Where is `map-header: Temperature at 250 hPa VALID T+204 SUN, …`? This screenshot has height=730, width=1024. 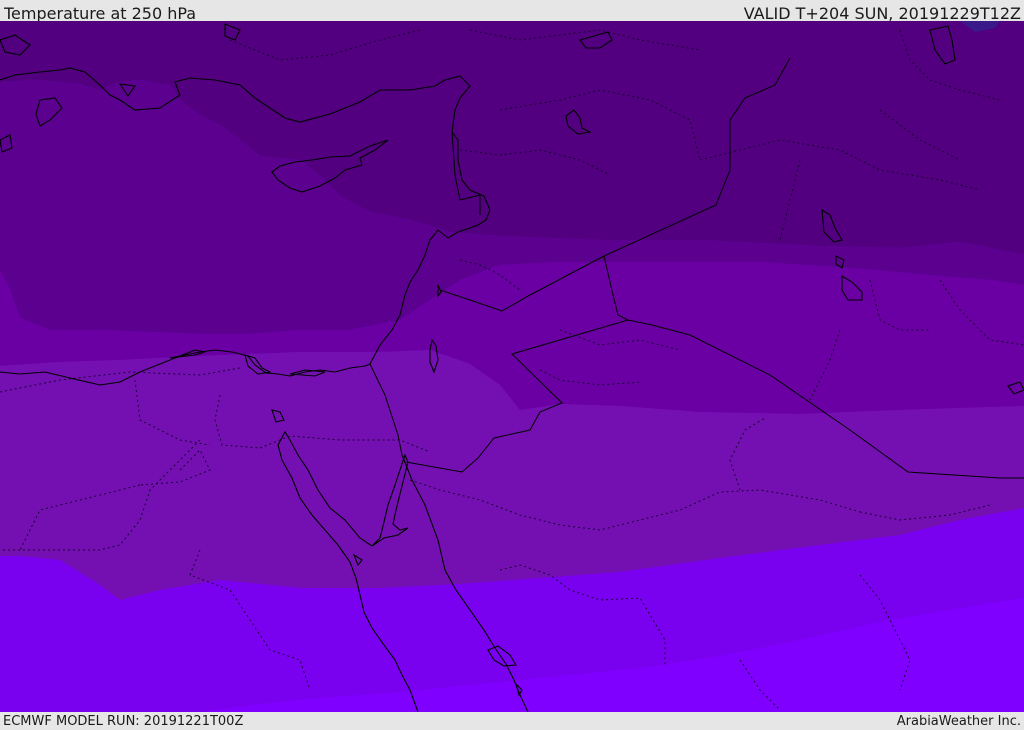 map-header: Temperature at 250 hPa VALID T+204 SUN, … is located at coordinates (512, 11).